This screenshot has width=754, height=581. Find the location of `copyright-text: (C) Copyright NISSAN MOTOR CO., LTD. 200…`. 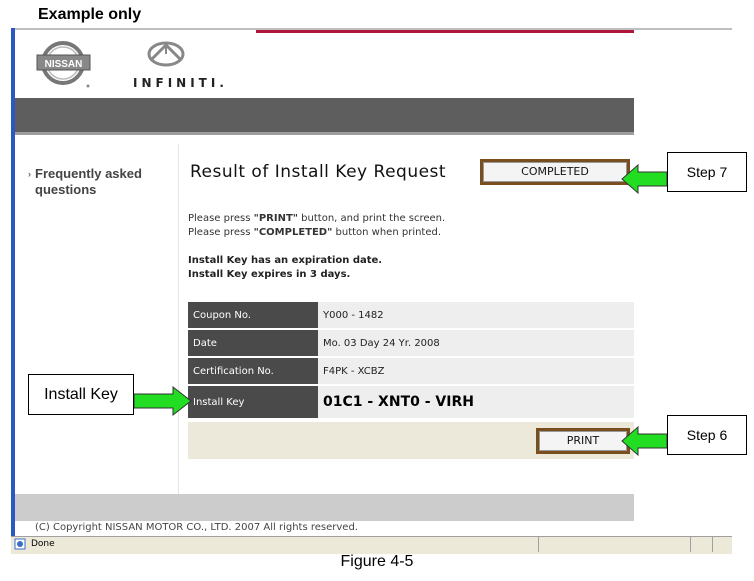

copyright-text: (C) Copyright NISSAN MOTOR CO., LTD. 200… is located at coordinates (196, 527).